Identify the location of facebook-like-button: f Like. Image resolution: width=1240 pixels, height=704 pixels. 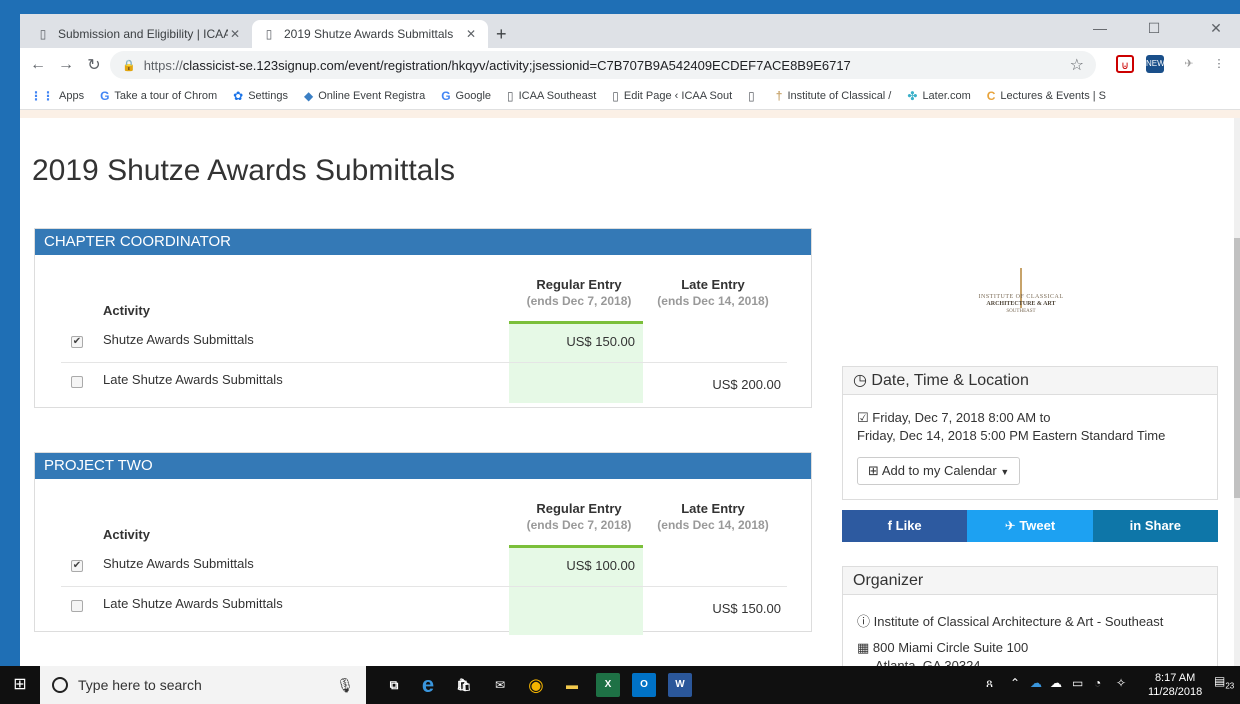
(905, 526).